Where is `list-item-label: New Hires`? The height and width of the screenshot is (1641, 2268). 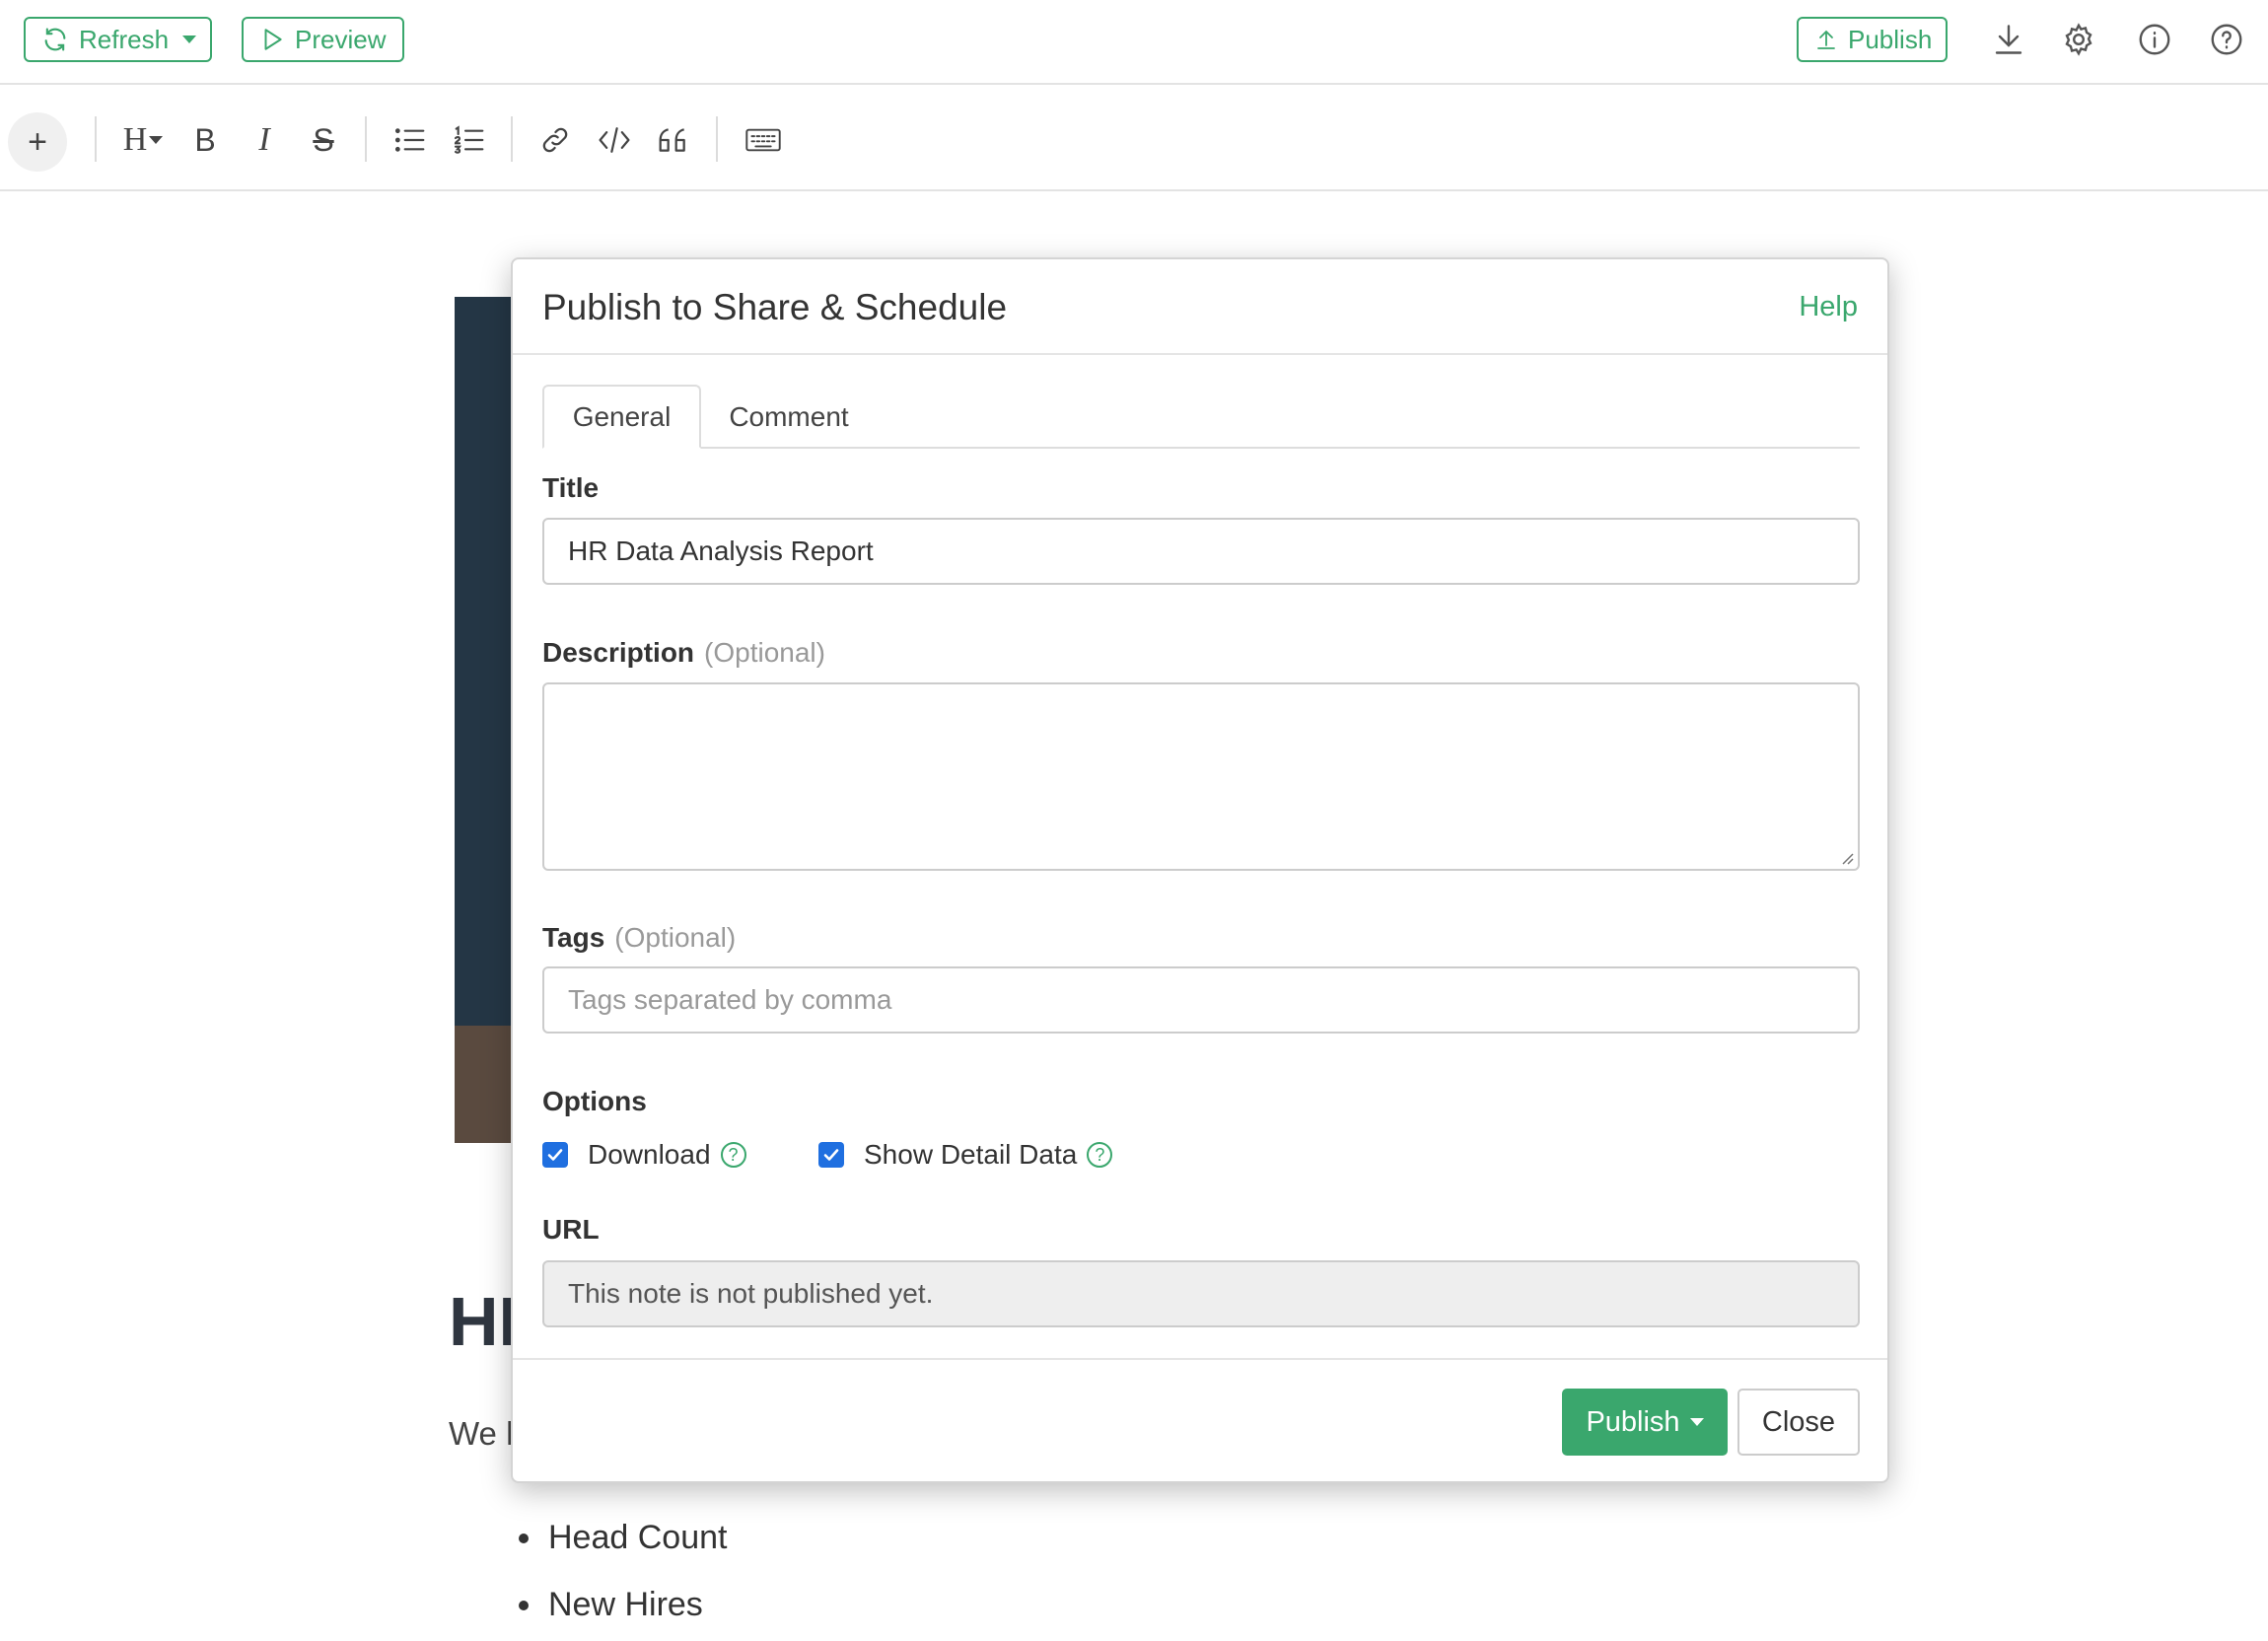
list-item-label: New Hires is located at coordinates (626, 1604).